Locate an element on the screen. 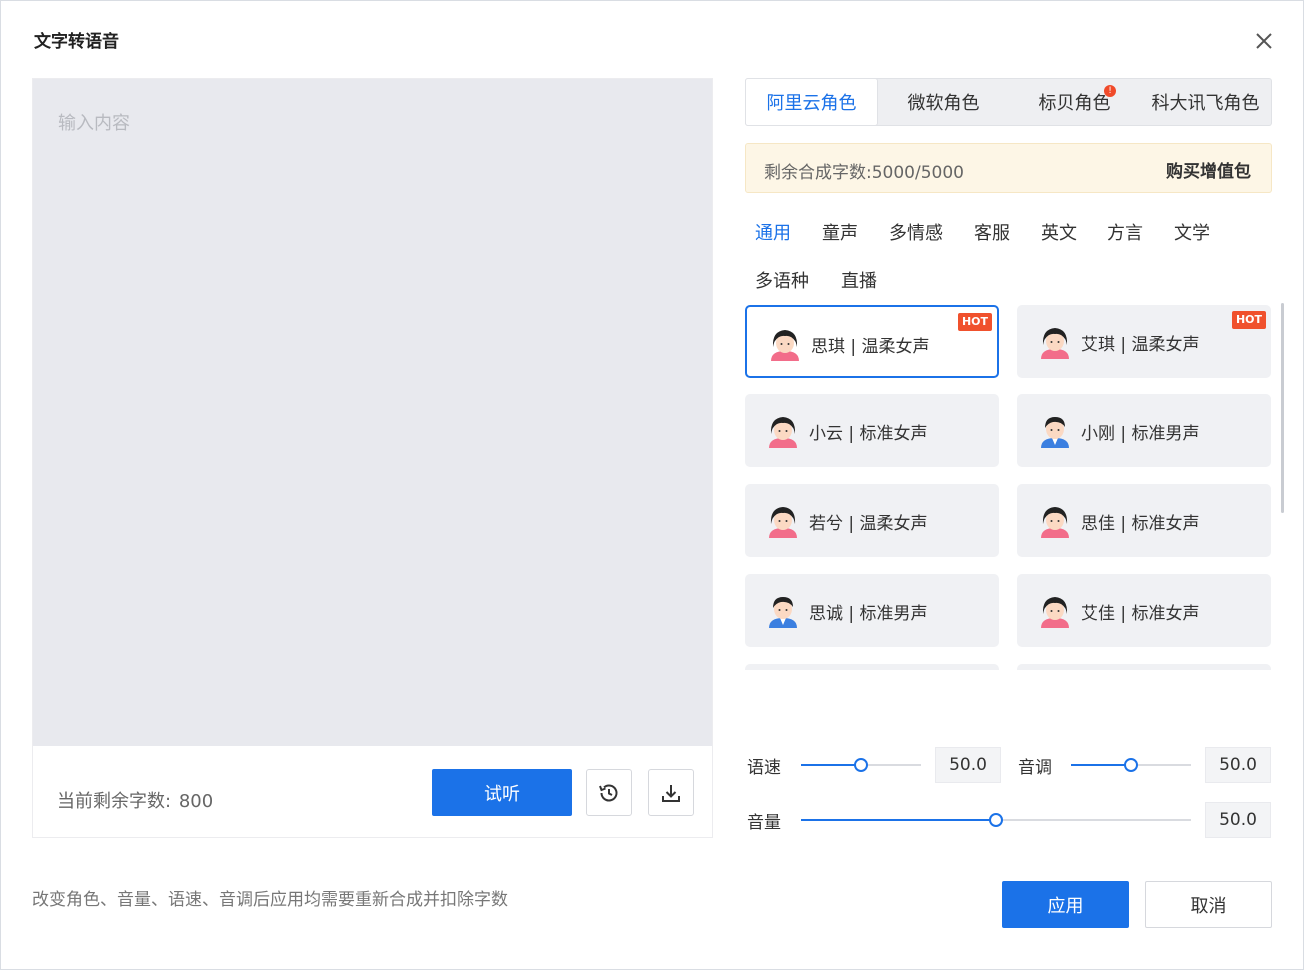  voice-list-scrollbar is located at coordinates (1282, 408).